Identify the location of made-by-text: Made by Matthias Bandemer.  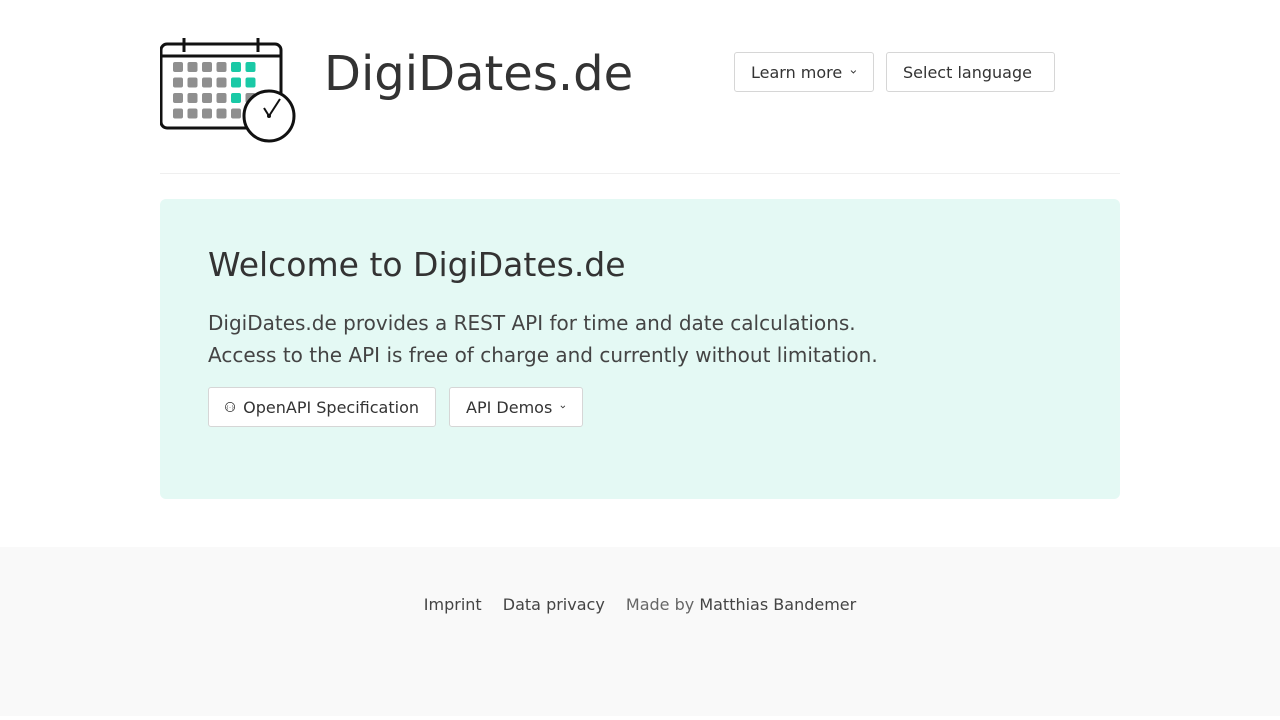
(741, 604).